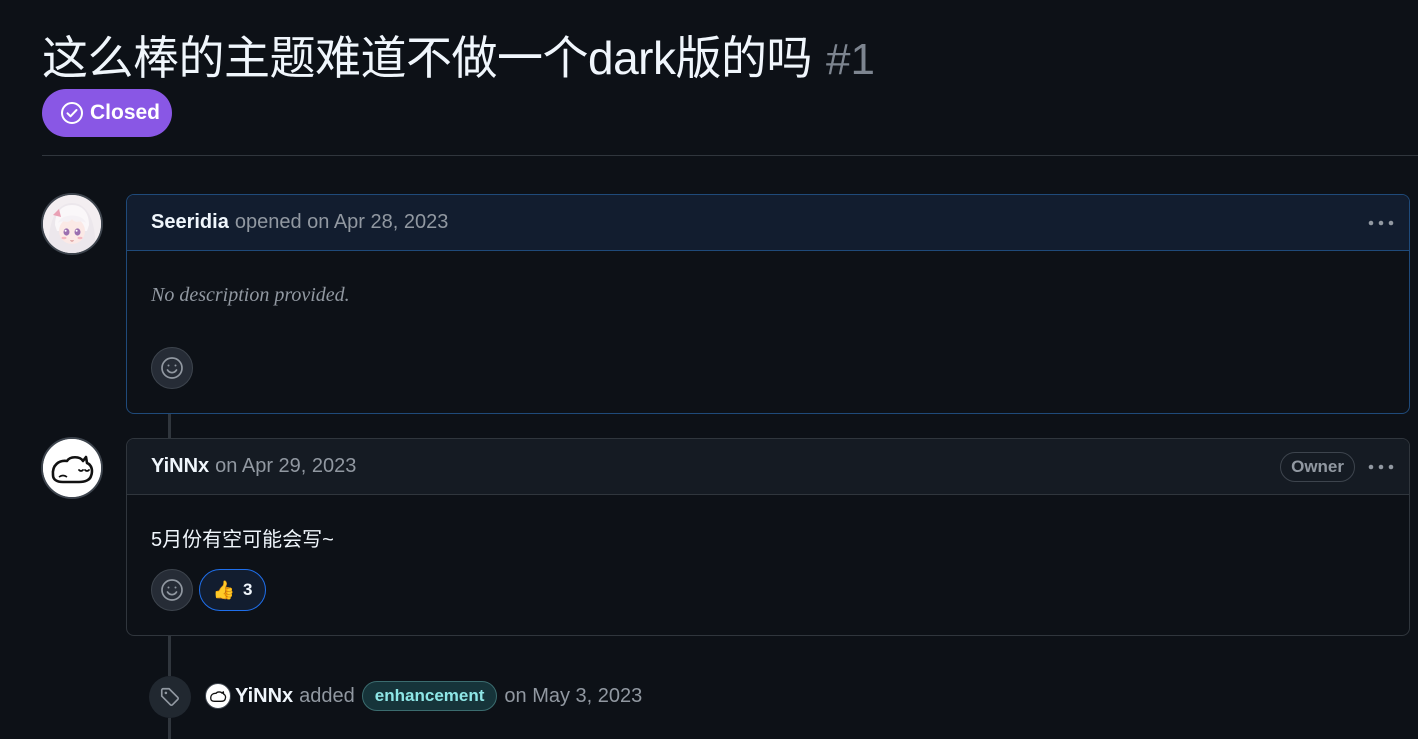  I want to click on reaction-count: 3, so click(247, 589).